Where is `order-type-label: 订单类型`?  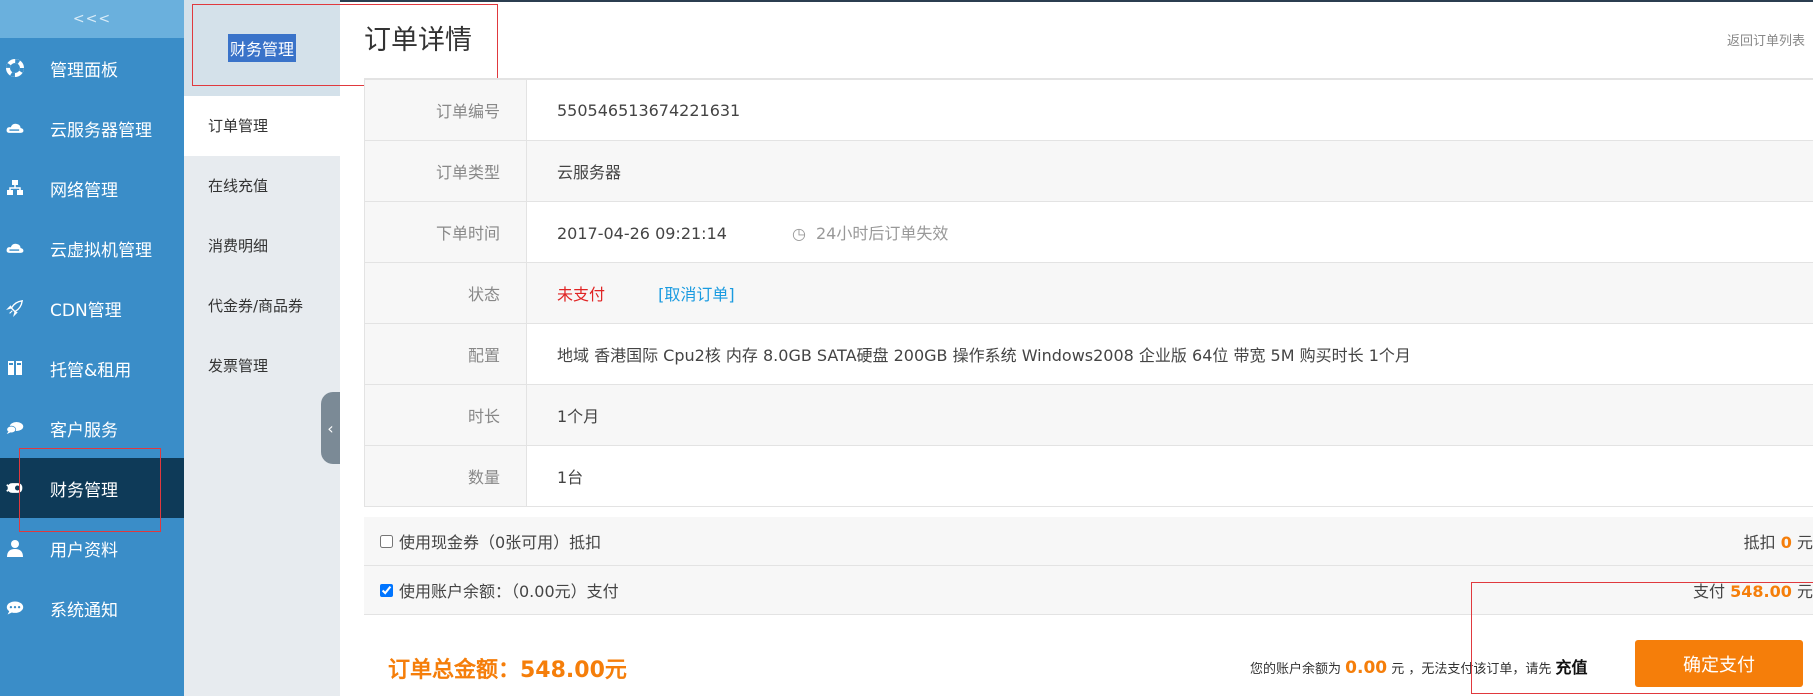
order-type-label: 订单类型 is located at coordinates (445, 171).